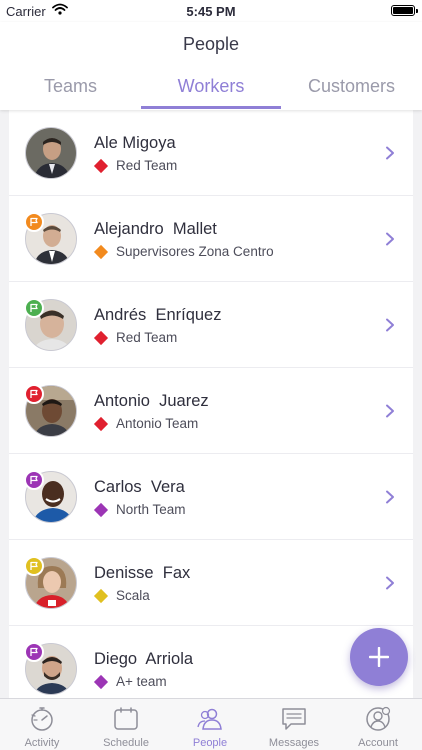 The height and width of the screenshot is (750, 422). Describe the element at coordinates (210, 743) in the screenshot. I see `tabbar-label: People` at that location.